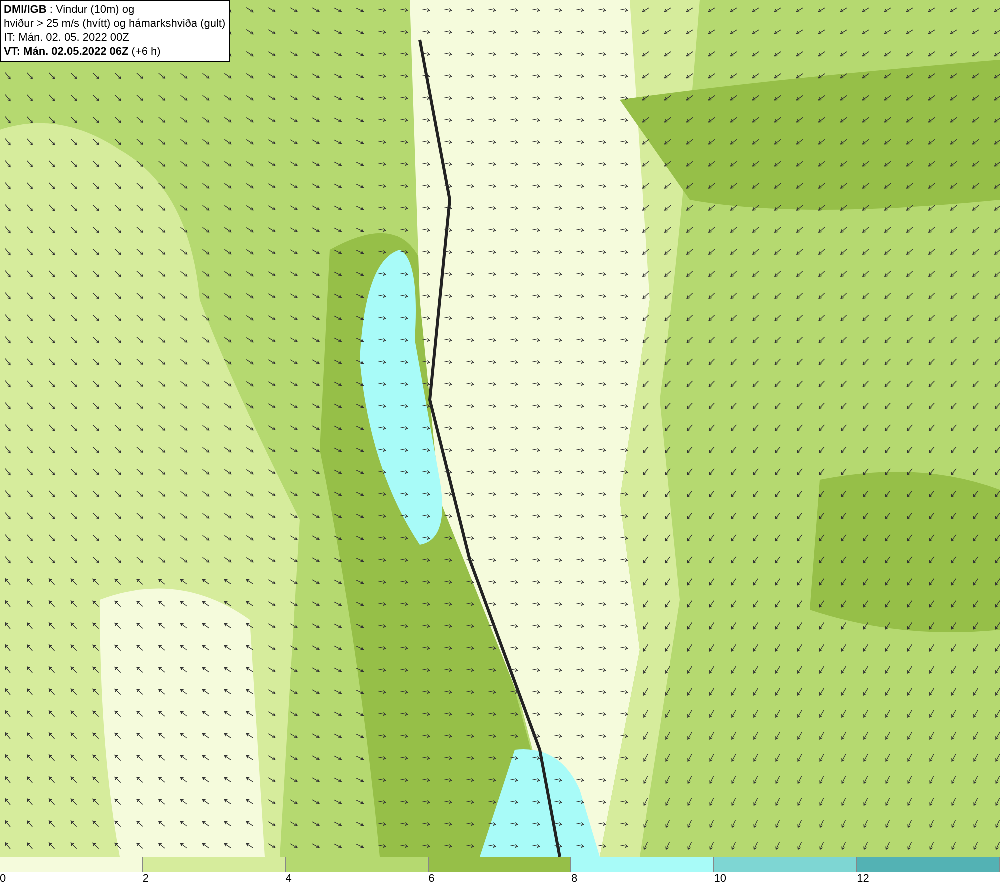 This screenshot has width=1000, height=887. I want to click on legend-label: 4, so click(289, 879).